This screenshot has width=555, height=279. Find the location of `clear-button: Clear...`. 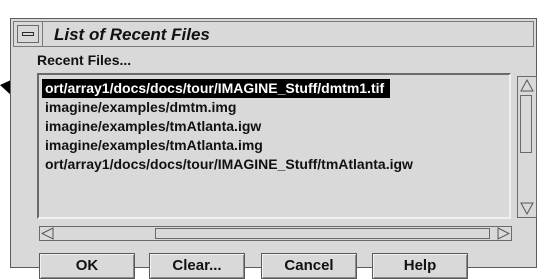

clear-button: Clear... is located at coordinates (197, 266).